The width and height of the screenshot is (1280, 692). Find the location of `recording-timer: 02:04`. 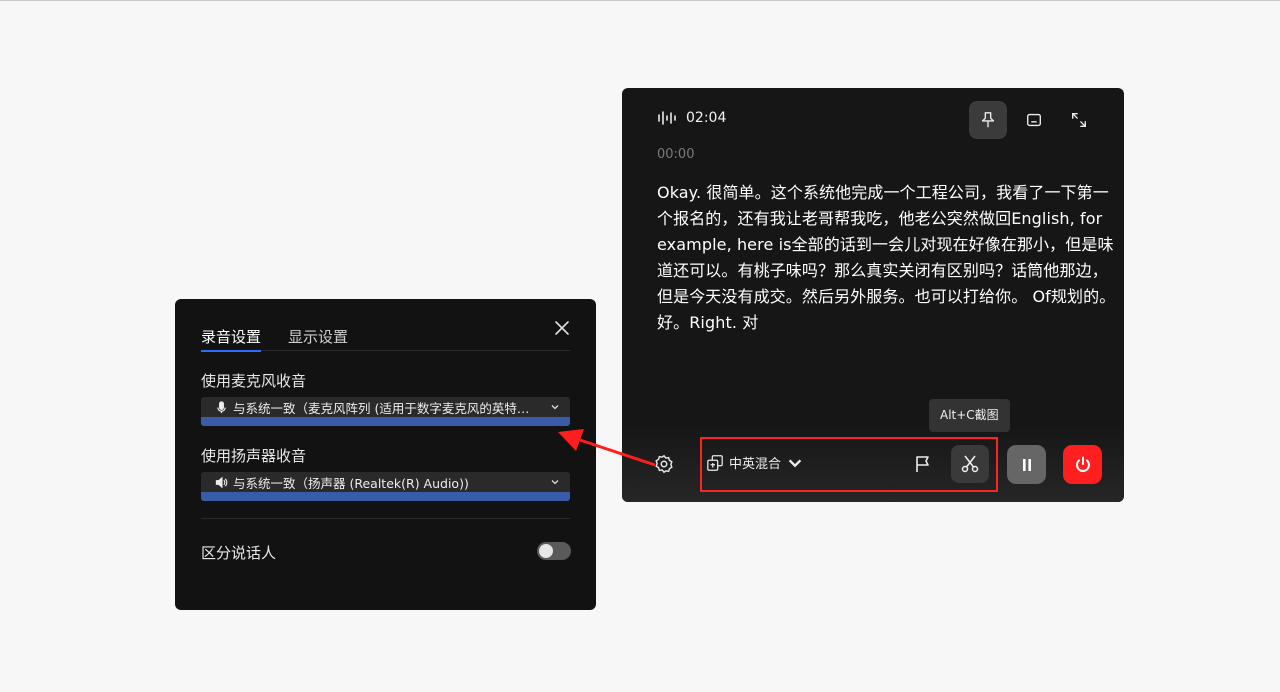

recording-timer: 02:04 is located at coordinates (706, 118).